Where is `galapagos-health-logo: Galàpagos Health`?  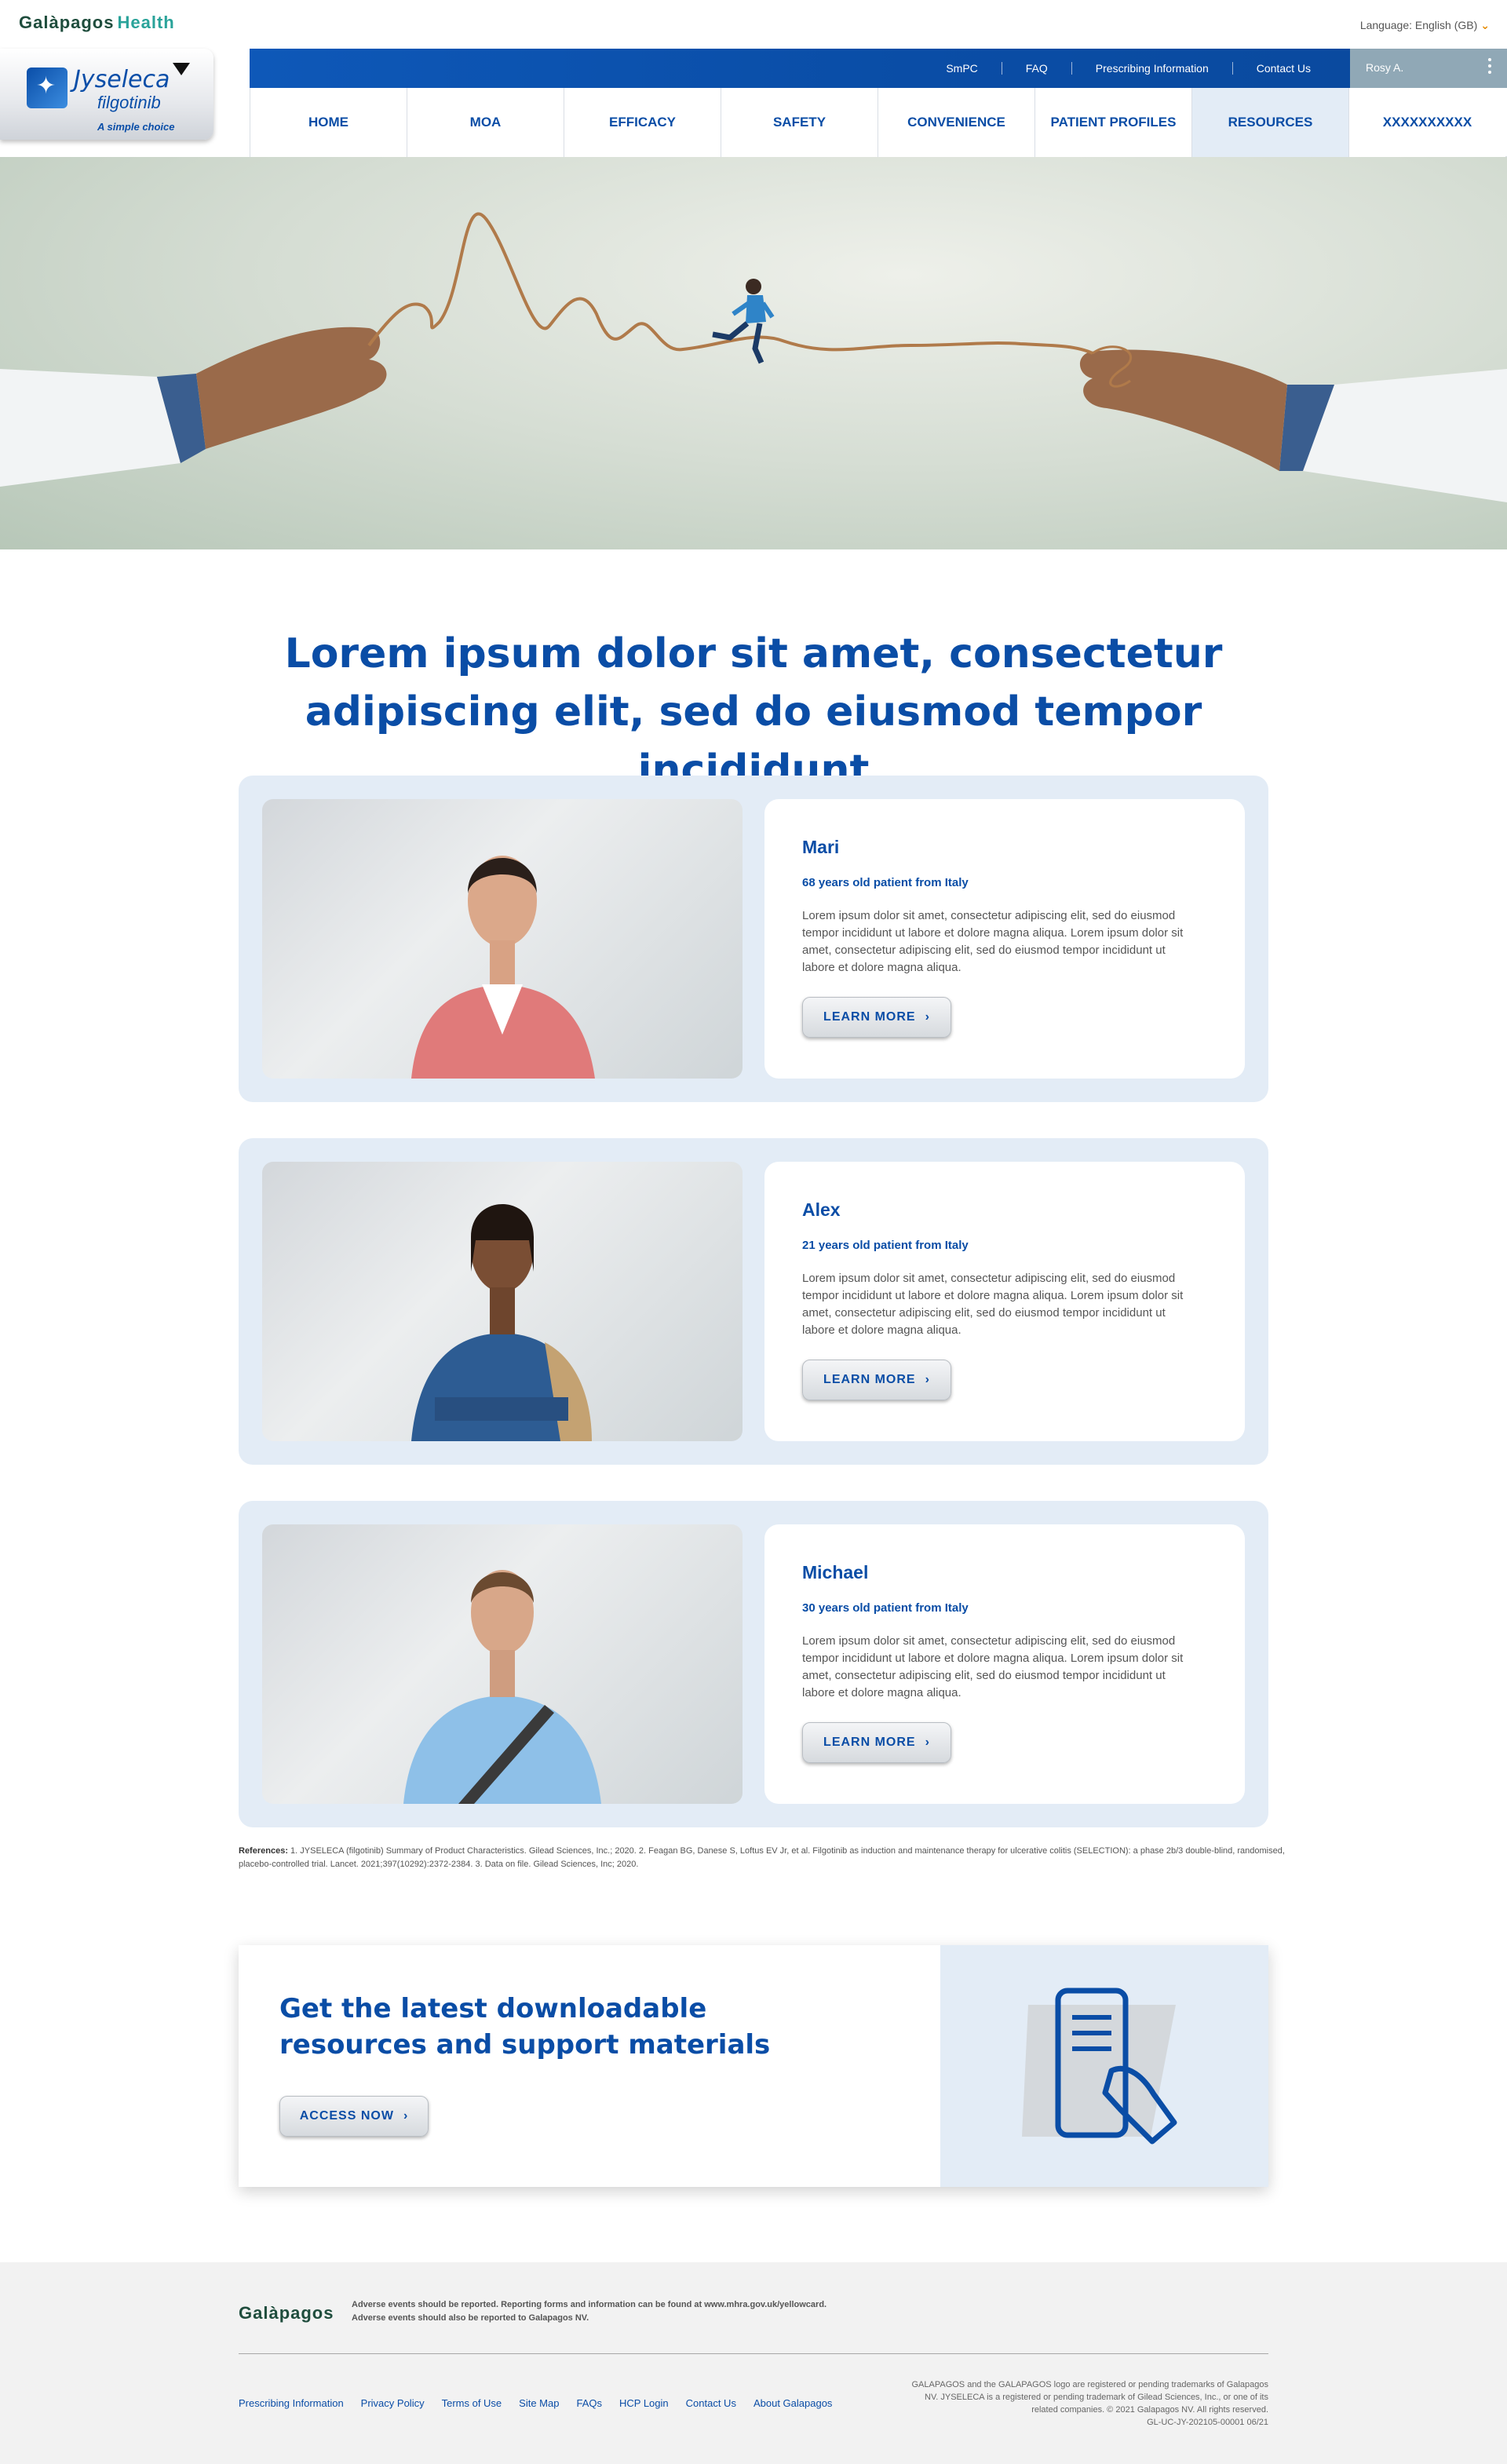 galapagos-health-logo: Galàpagos Health is located at coordinates (97, 23).